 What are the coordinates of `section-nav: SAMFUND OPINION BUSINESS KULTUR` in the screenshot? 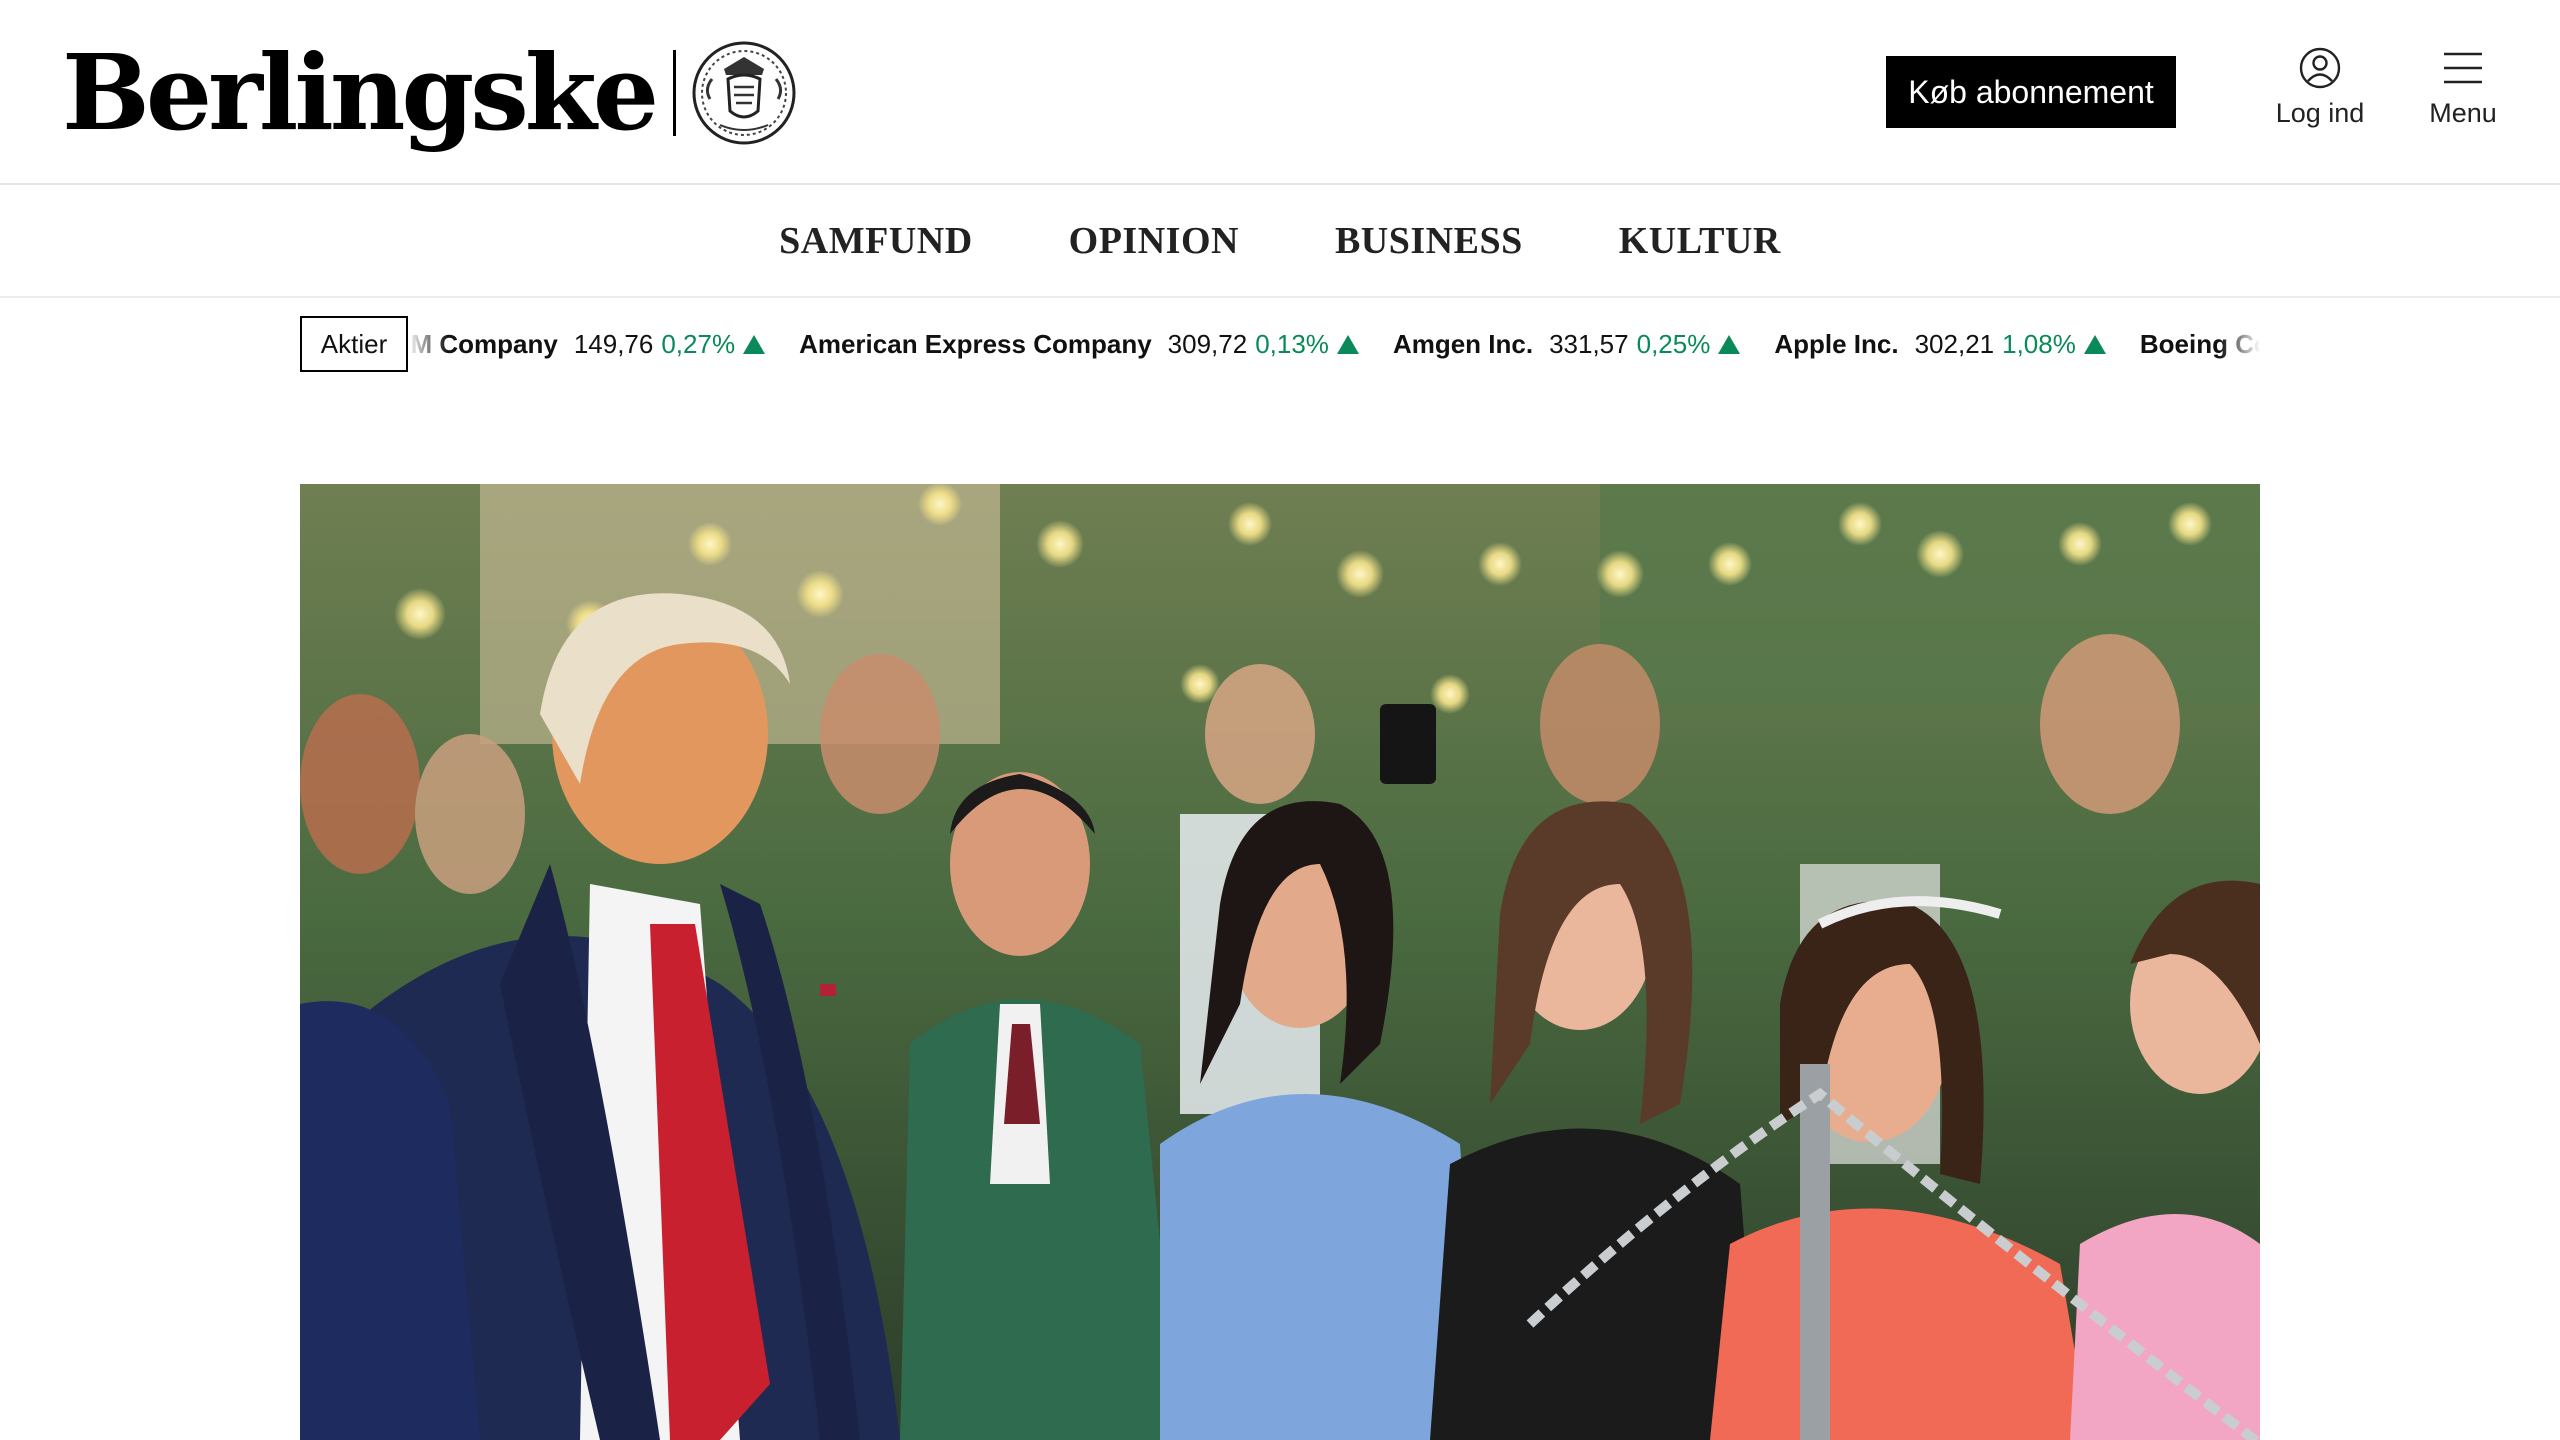 It's located at (1280, 242).